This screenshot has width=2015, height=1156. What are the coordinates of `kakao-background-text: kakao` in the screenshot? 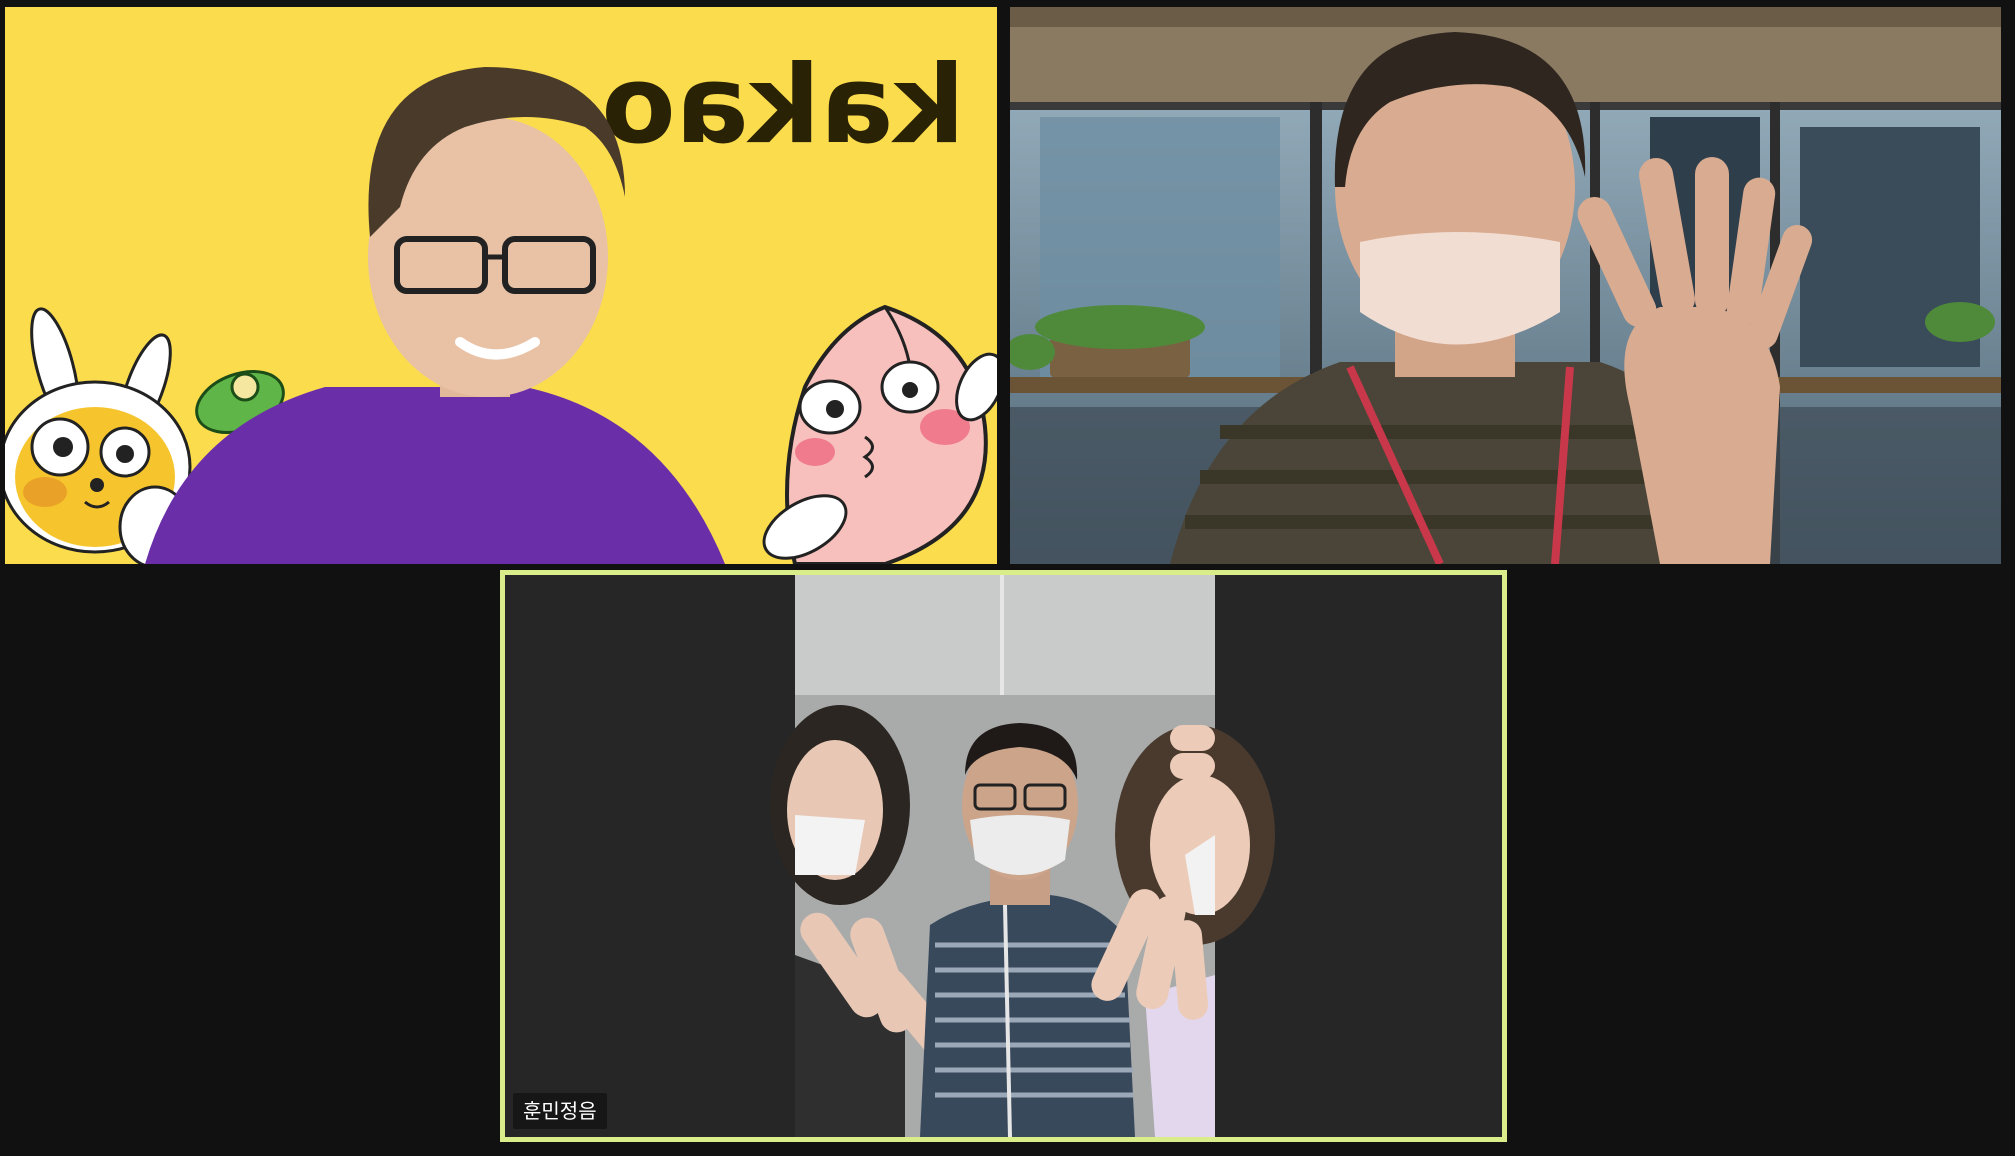 It's located at (783, 105).